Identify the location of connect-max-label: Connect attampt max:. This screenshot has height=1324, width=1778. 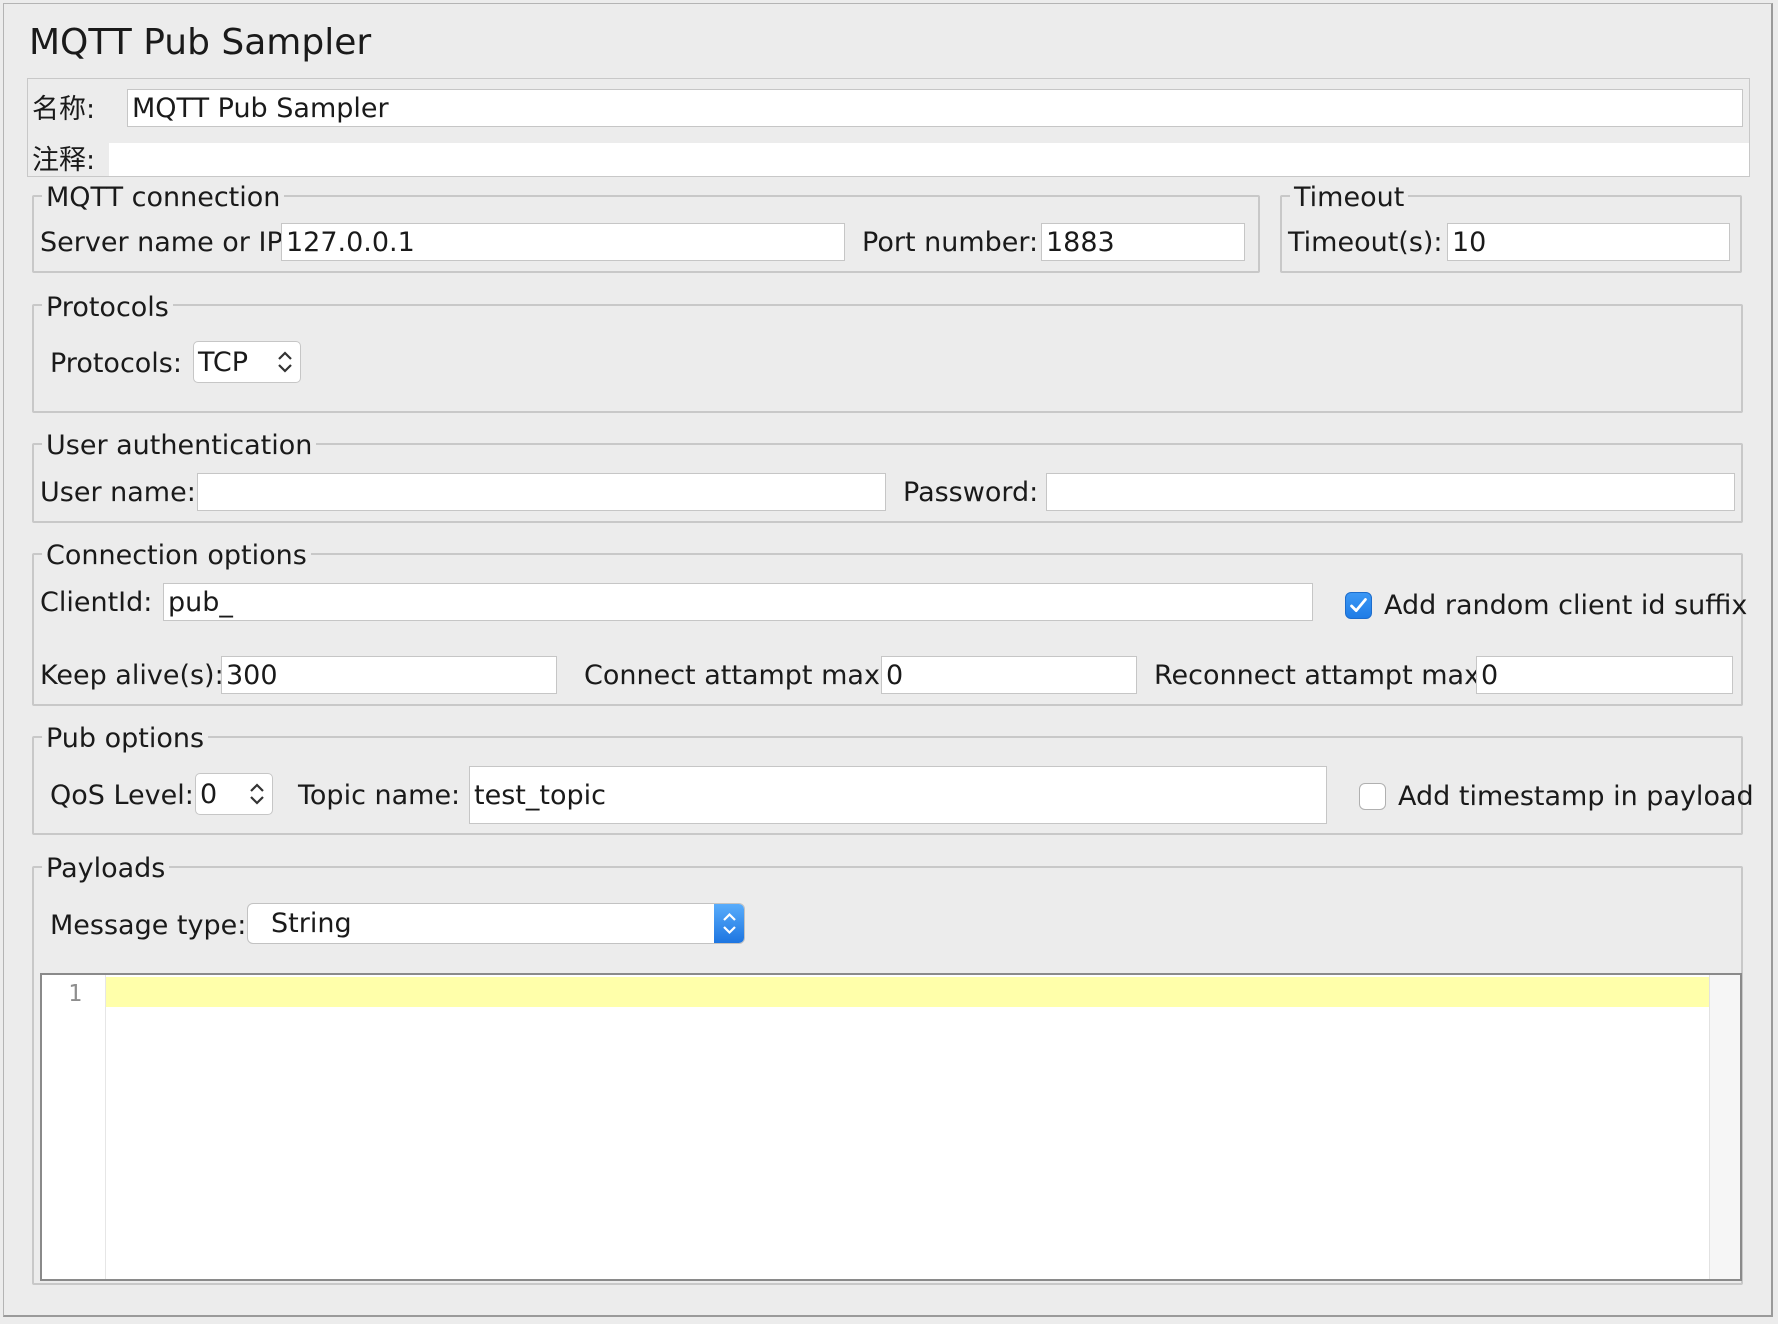
(737, 675).